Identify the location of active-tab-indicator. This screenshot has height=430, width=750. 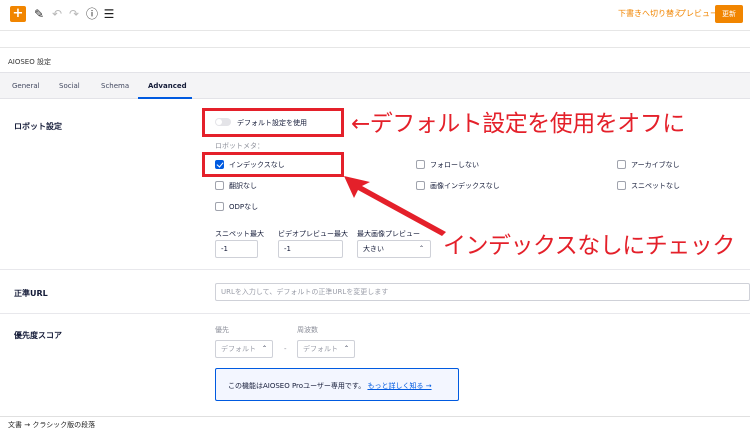
(165, 98).